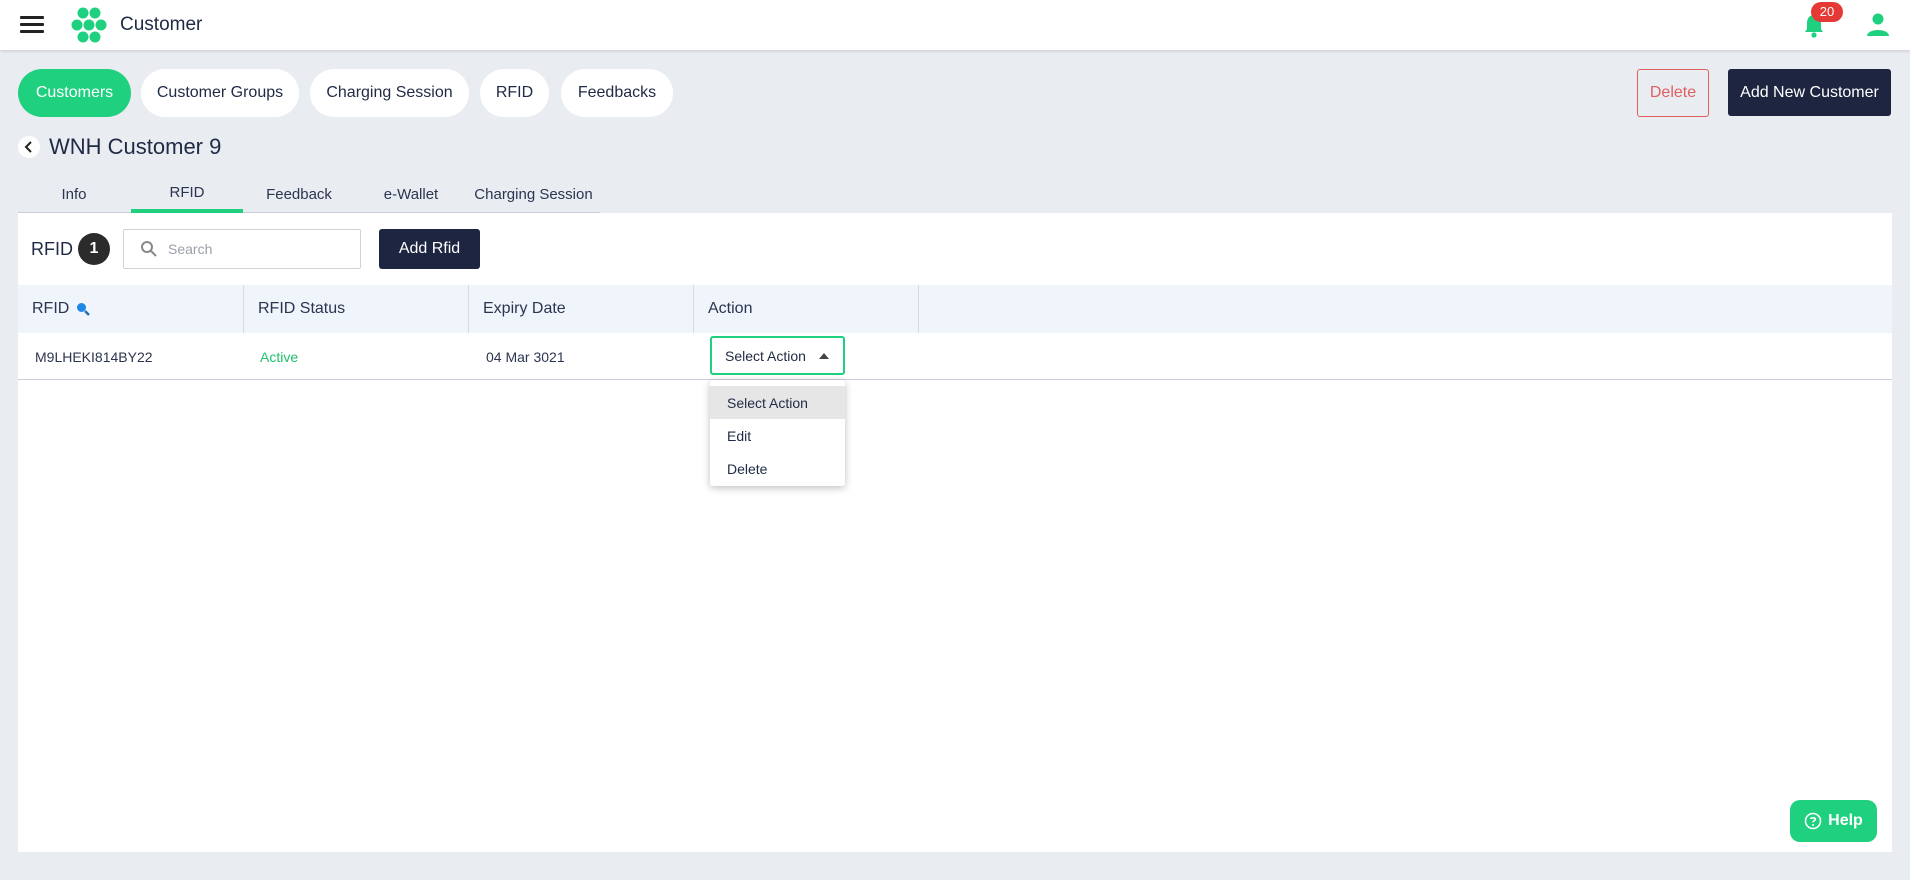  I want to click on nav-charging-session: Charging Session, so click(389, 93).